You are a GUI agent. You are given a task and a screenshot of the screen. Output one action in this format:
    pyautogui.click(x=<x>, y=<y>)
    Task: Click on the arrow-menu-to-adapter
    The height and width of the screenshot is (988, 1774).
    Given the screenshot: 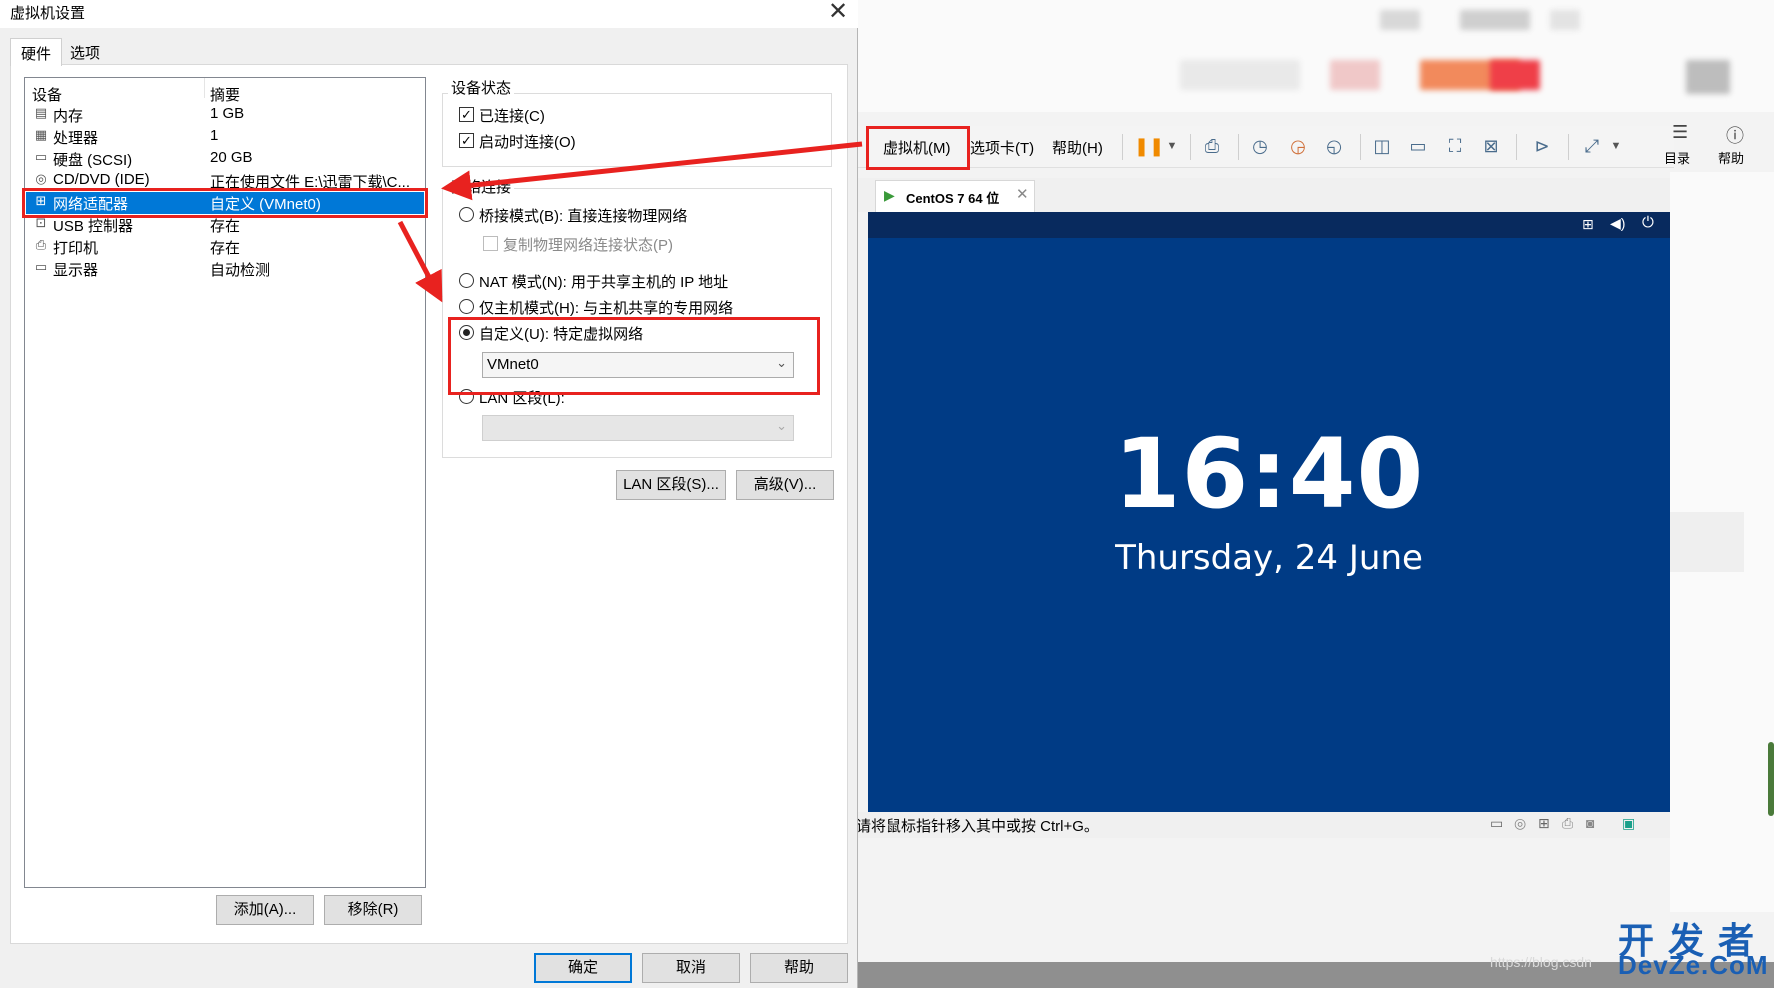 What is the action you would take?
    pyautogui.click(x=652, y=171)
    